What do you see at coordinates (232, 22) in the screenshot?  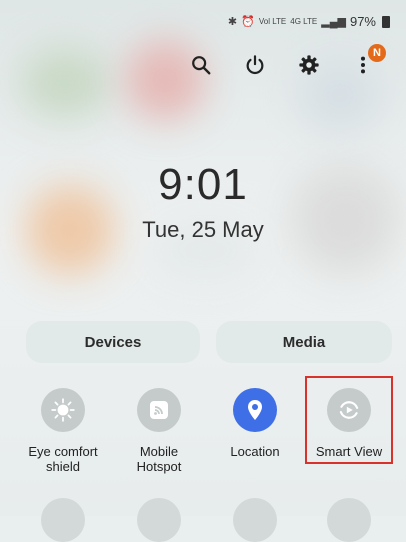 I see `bluetooth-icon: ✱` at bounding box center [232, 22].